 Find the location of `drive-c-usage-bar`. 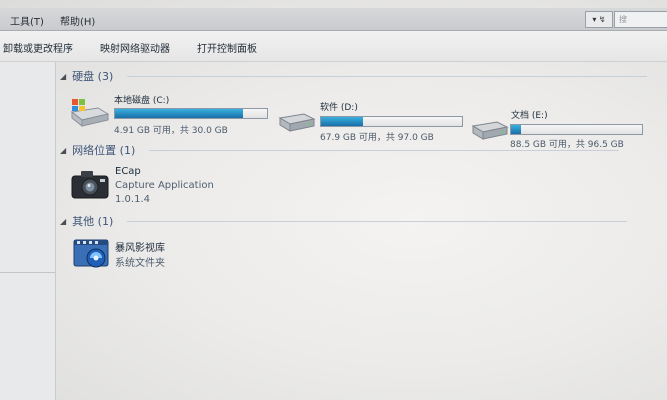

drive-c-usage-bar is located at coordinates (191, 113).